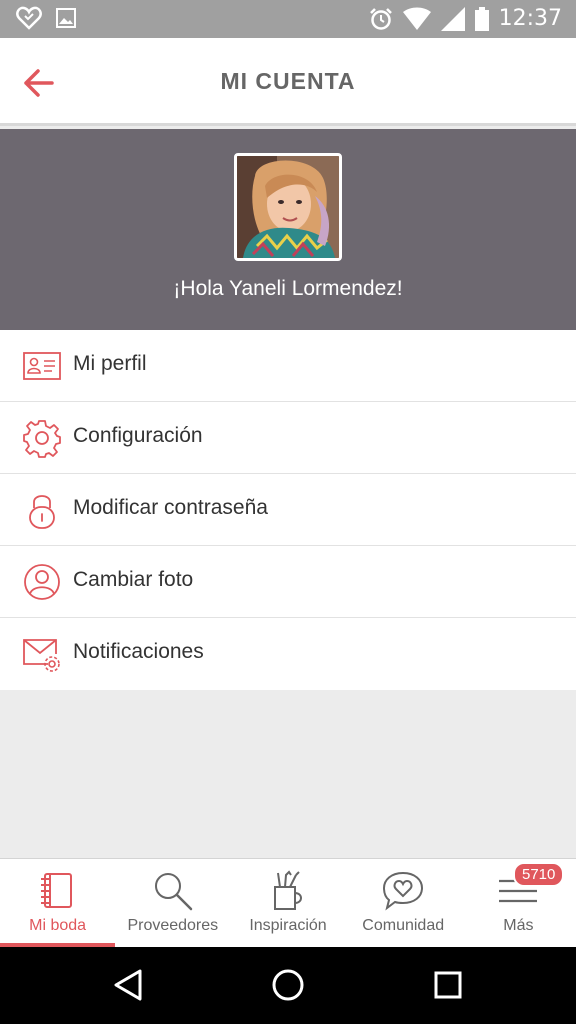 The image size is (576, 1024). What do you see at coordinates (173, 892) in the screenshot?
I see `search-icon` at bounding box center [173, 892].